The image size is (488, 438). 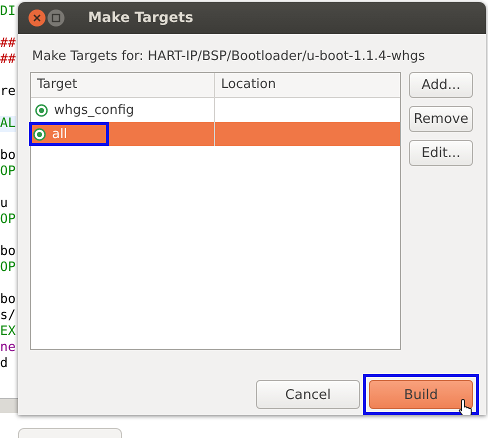 I want to click on build-button: Build, so click(x=421, y=394).